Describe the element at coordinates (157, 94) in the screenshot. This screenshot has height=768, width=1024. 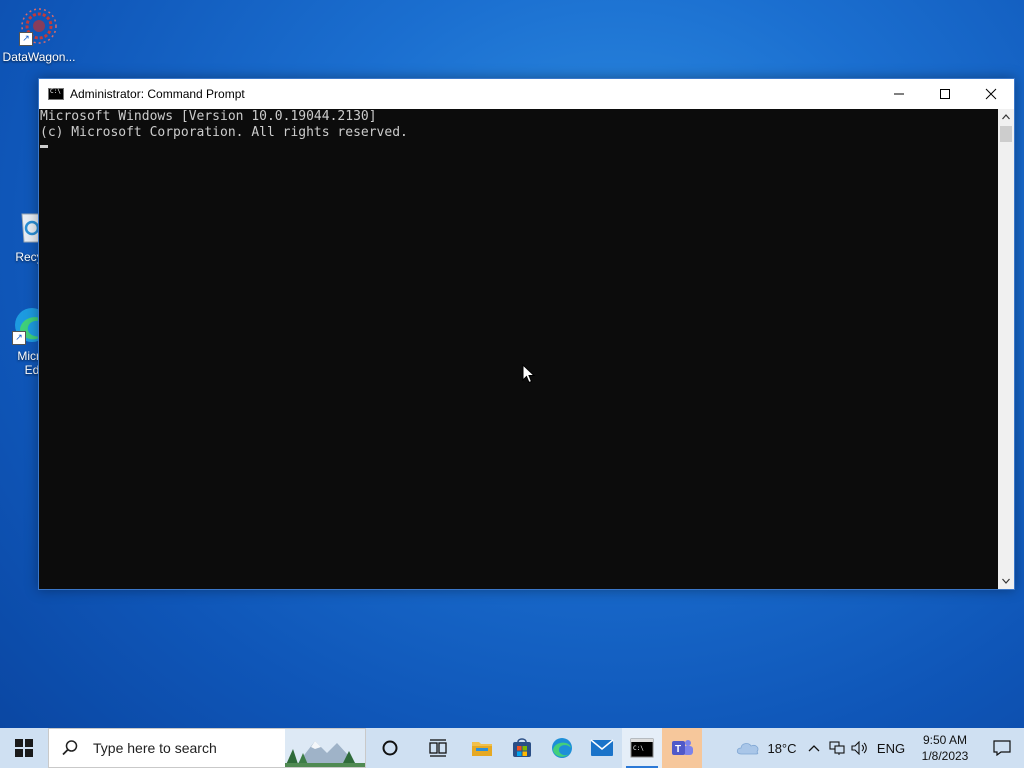
I see `window-title: Administrator: Command Prompt` at that location.